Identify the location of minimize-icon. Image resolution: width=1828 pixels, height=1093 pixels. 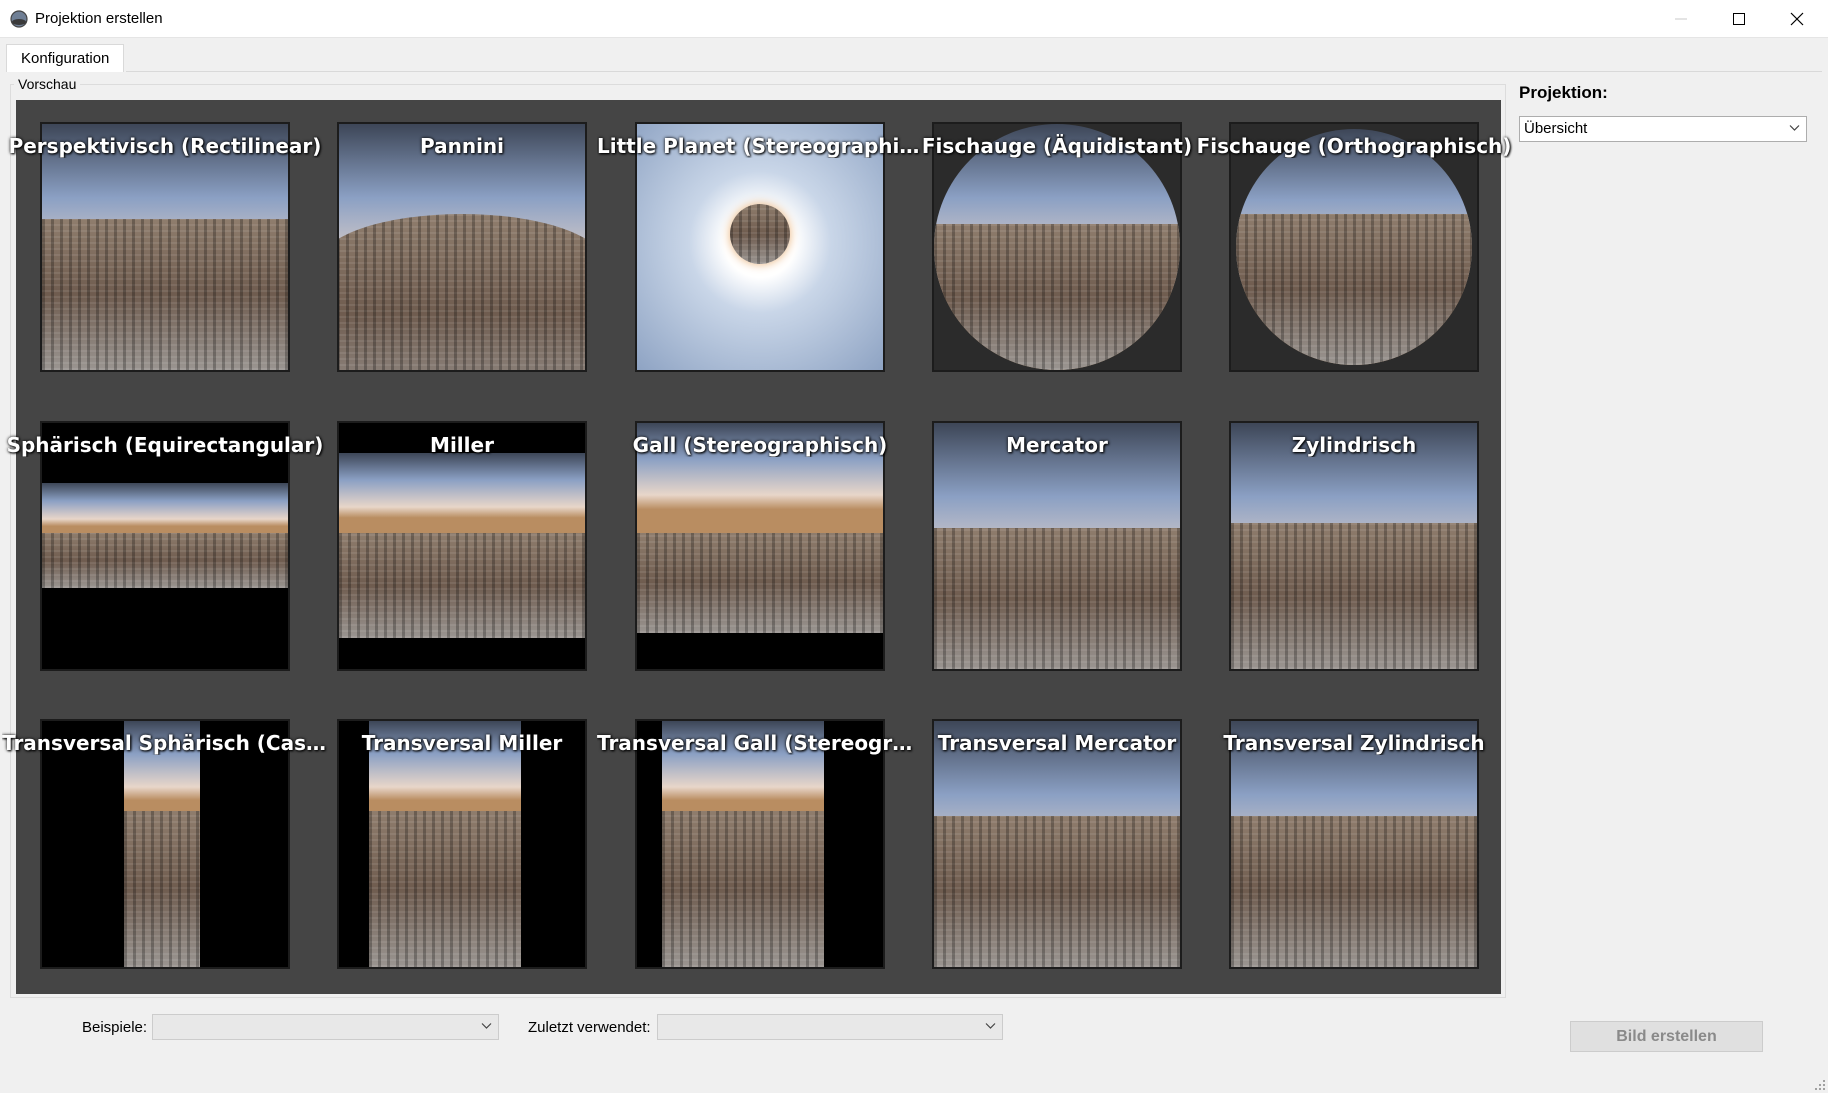
(1681, 19).